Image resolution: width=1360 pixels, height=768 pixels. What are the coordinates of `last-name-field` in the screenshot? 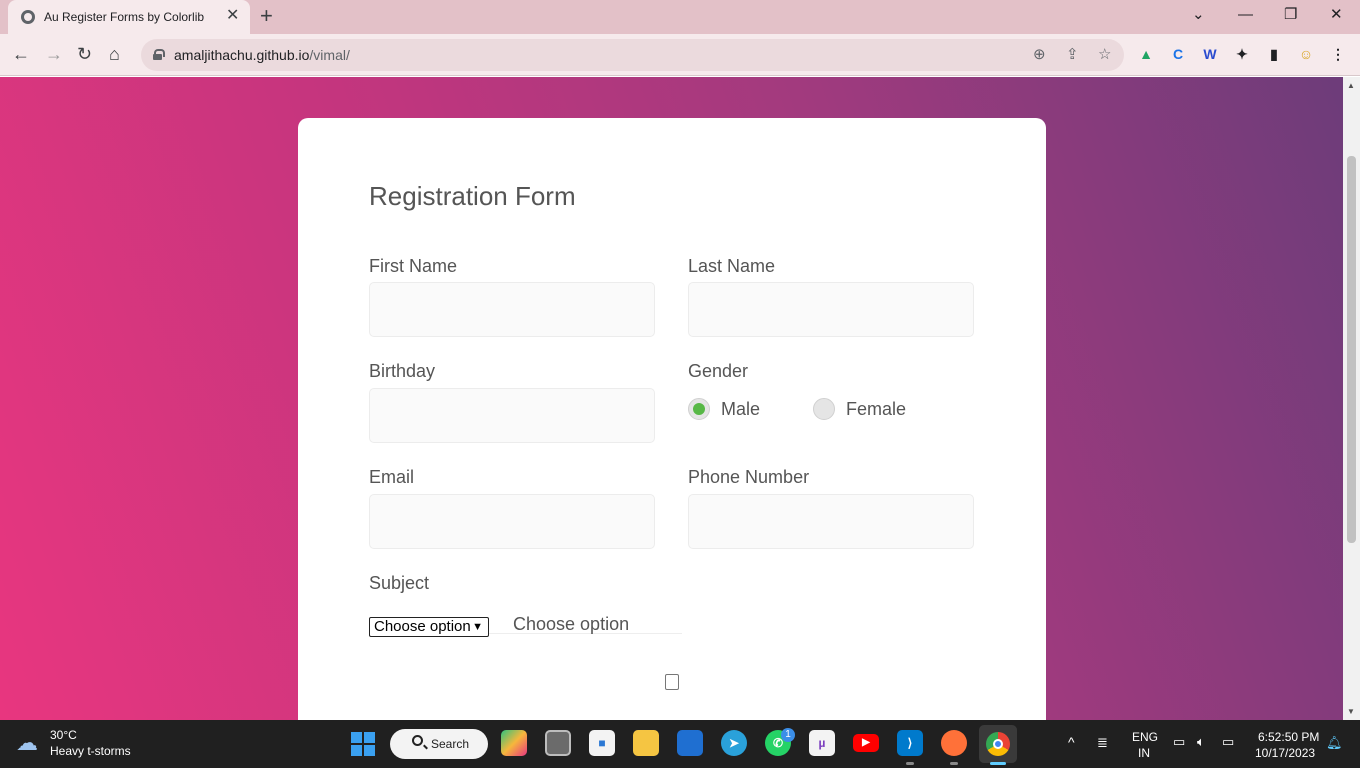 It's located at (831, 309).